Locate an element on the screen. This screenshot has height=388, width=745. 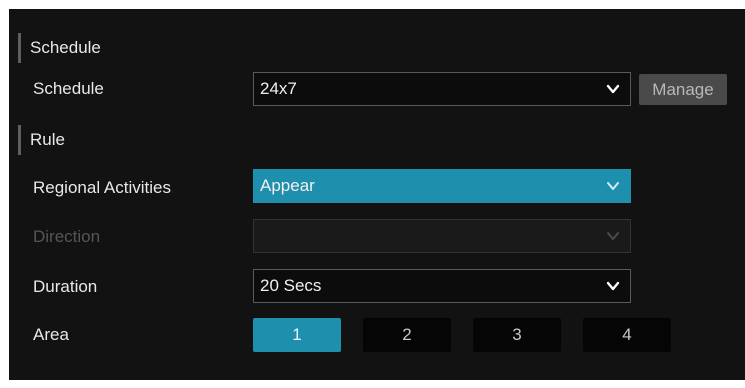
area-button-2: 2 is located at coordinates (407, 335).